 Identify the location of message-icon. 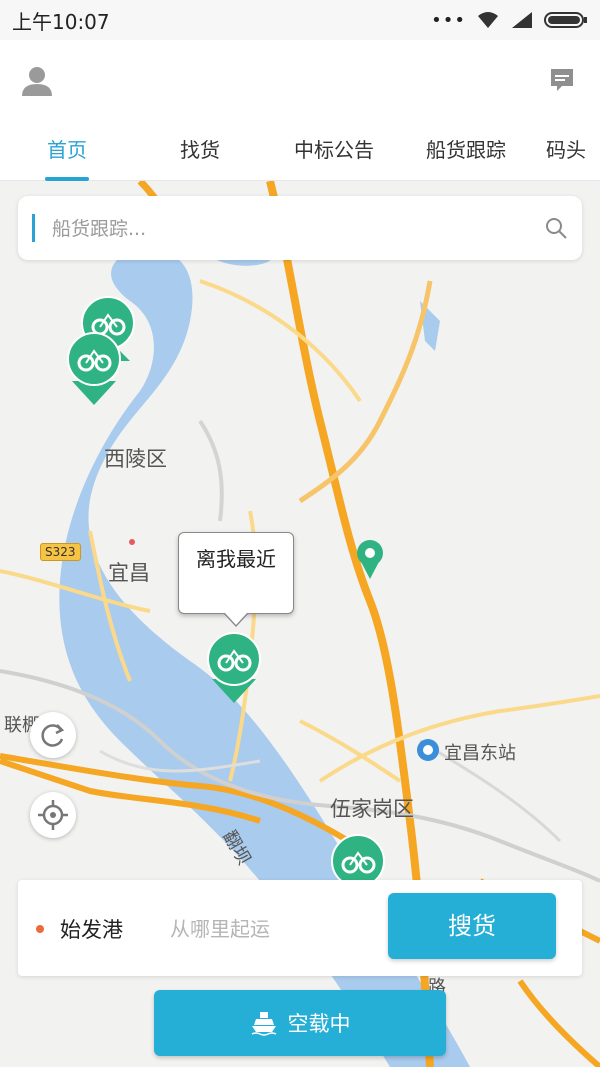
(562, 80).